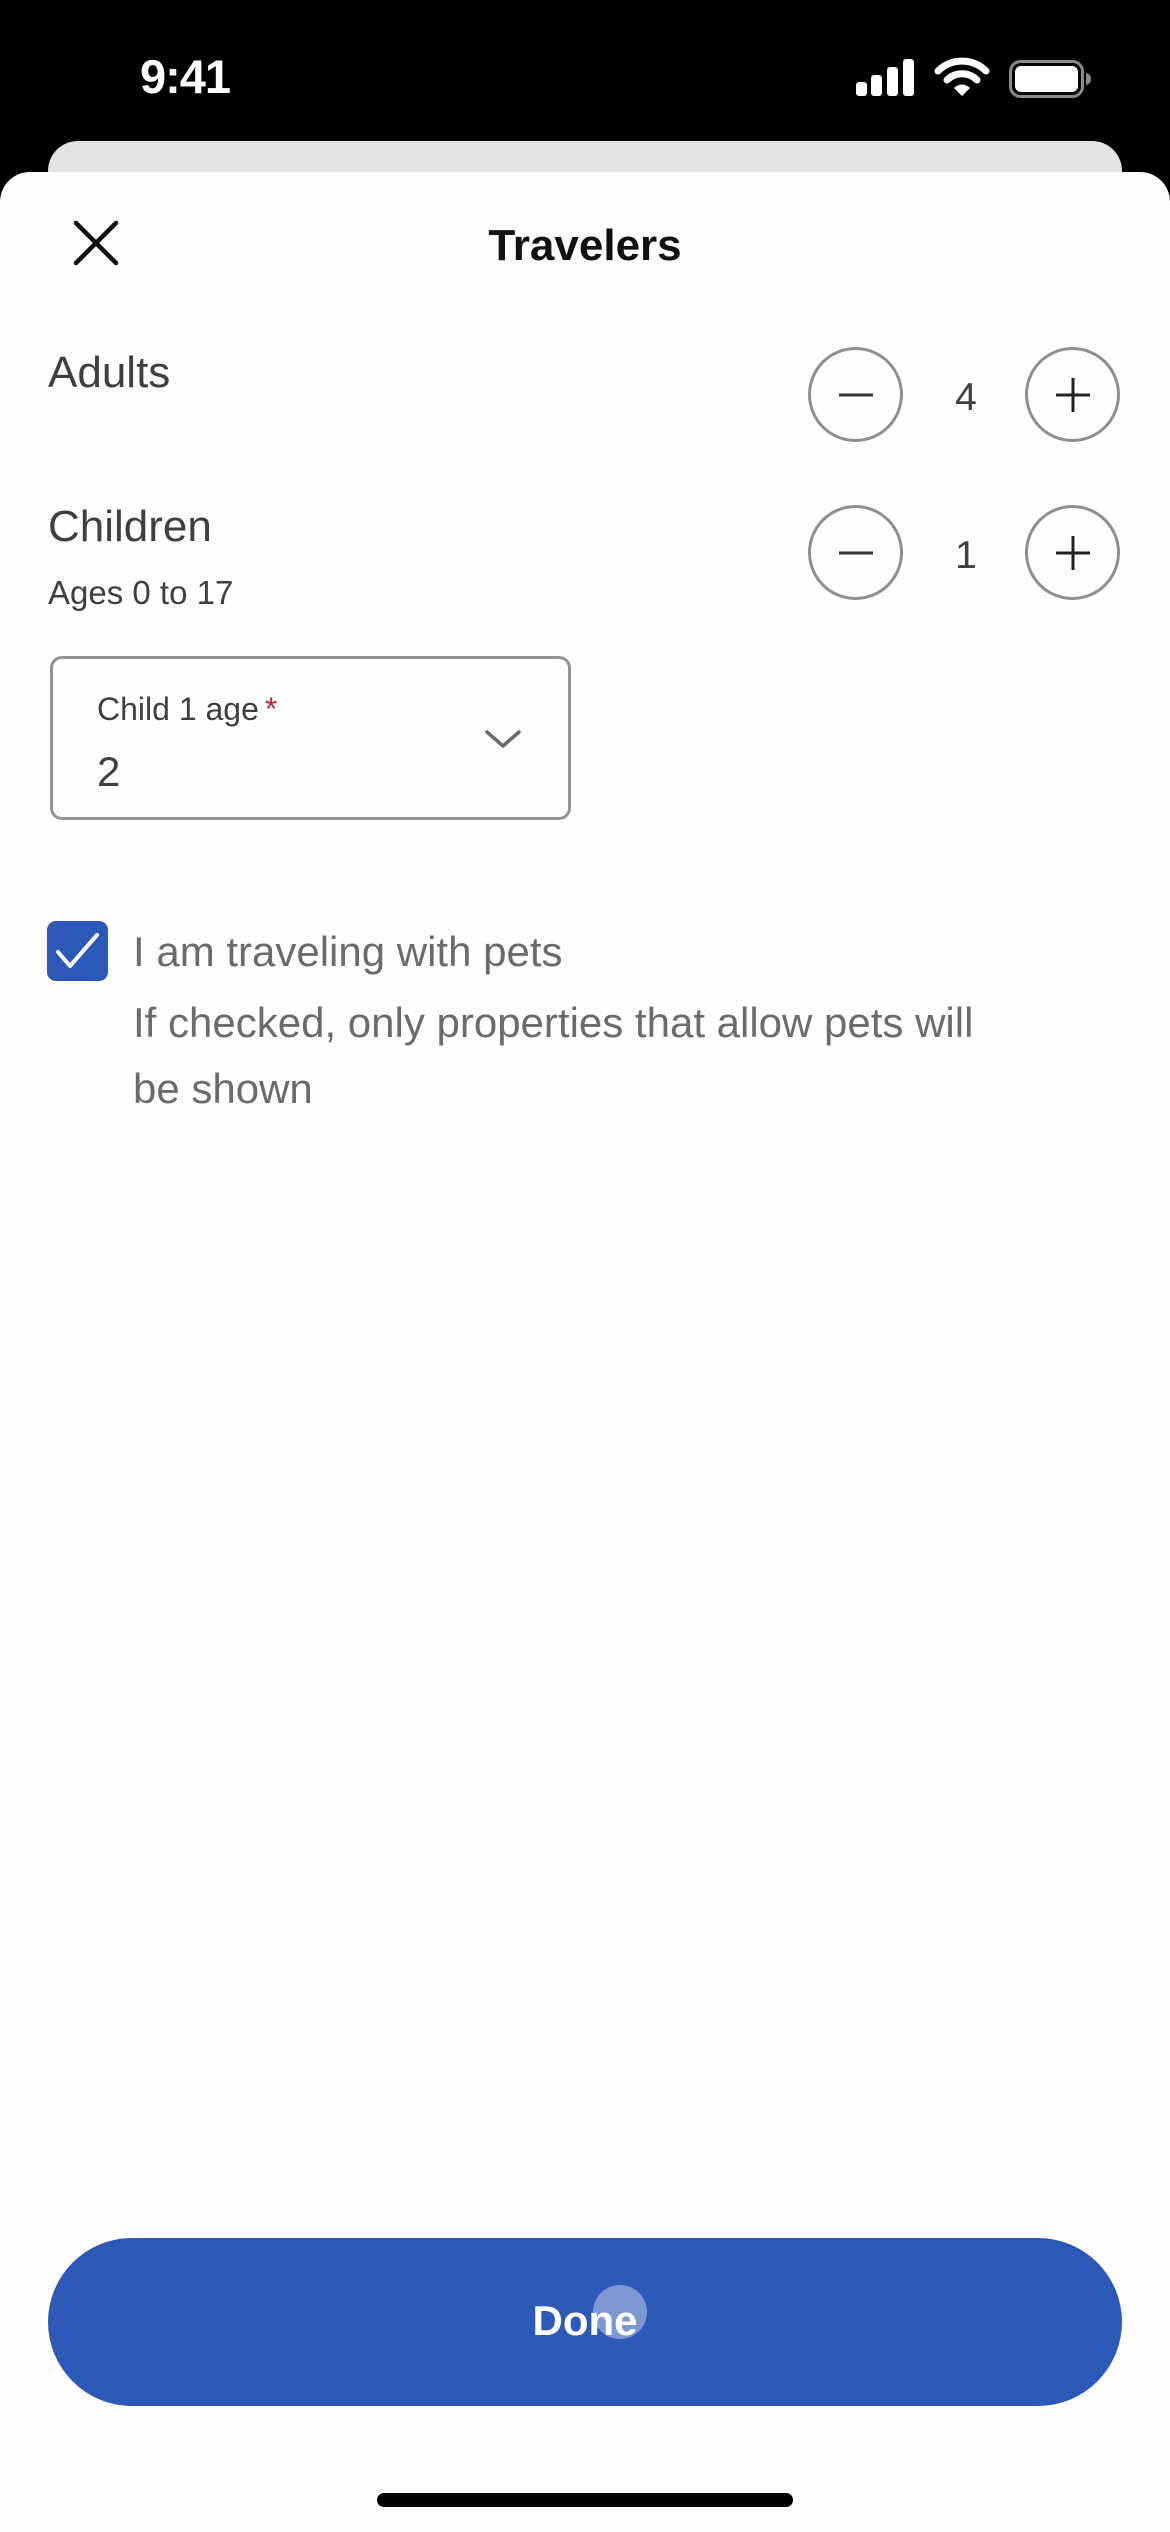  I want to click on child-1-age-select: Child 1 age * 2, so click(310, 738).